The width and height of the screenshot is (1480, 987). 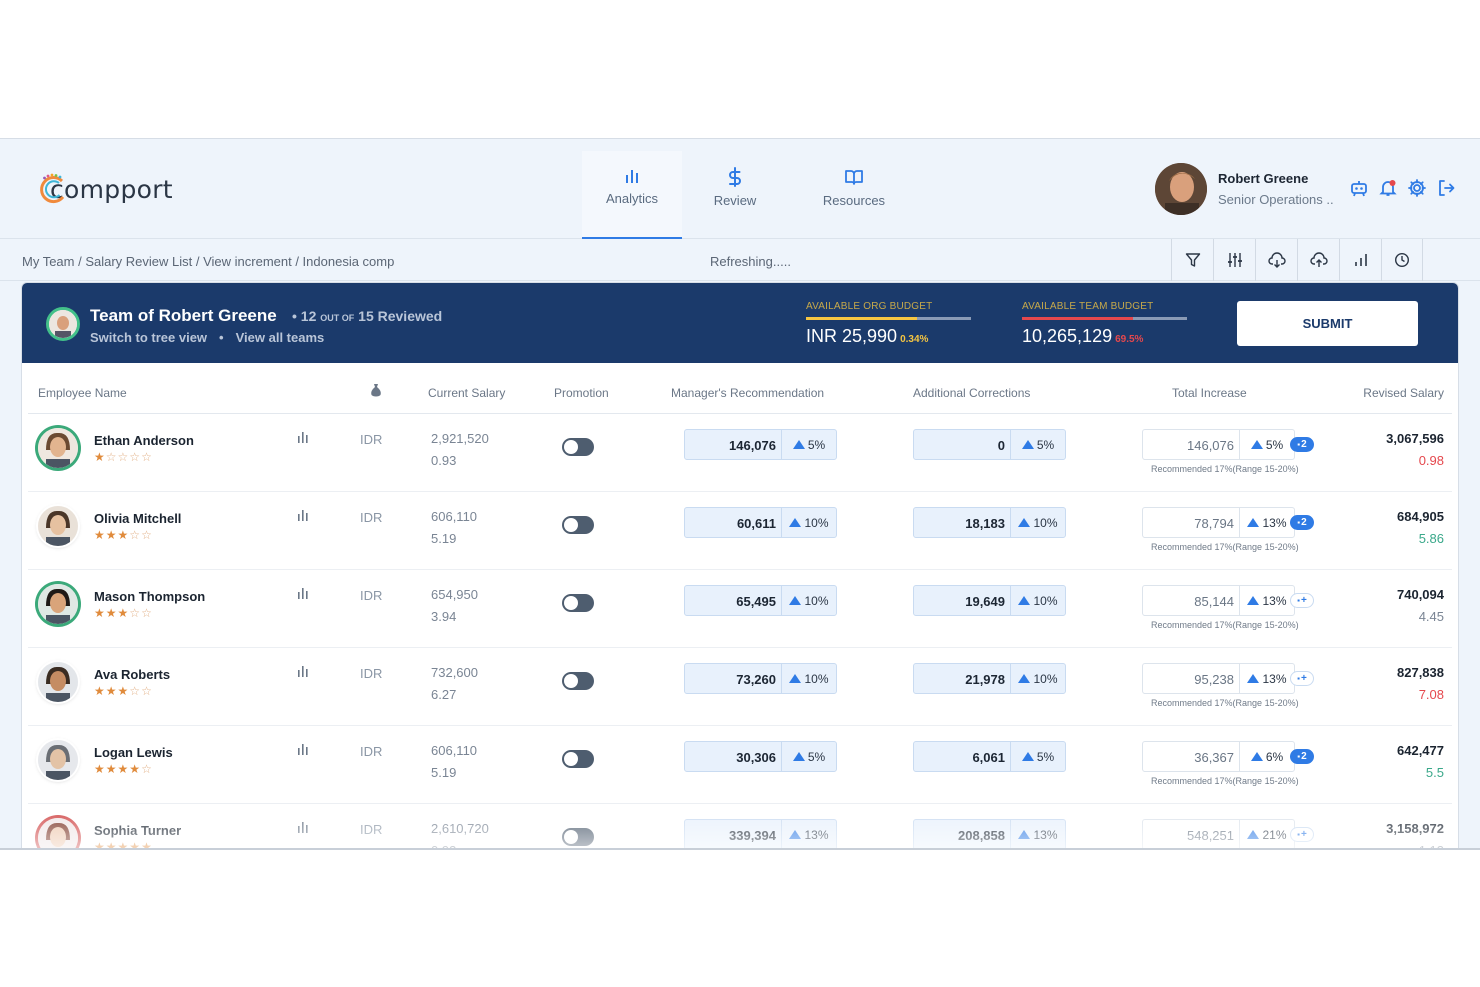 I want to click on team-budget-fill, so click(x=1077, y=318).